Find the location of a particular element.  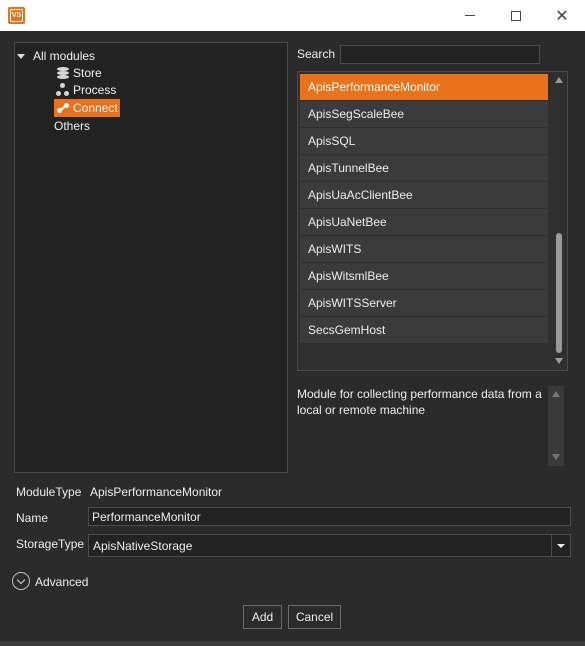

tree-item-connect: Connect is located at coordinates (87, 108).